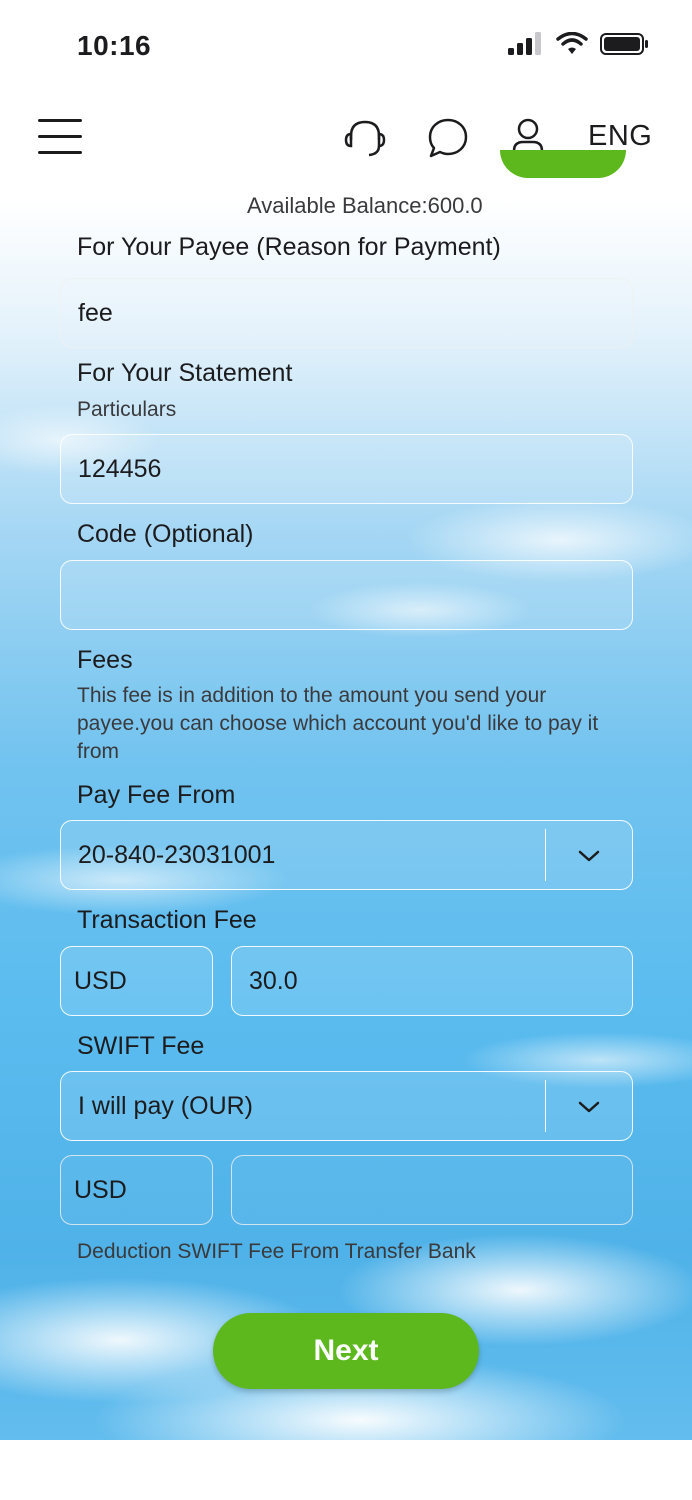 This screenshot has width=692, height=1500. What do you see at coordinates (136, 1190) in the screenshot?
I see `swift-fee-currency: USD` at bounding box center [136, 1190].